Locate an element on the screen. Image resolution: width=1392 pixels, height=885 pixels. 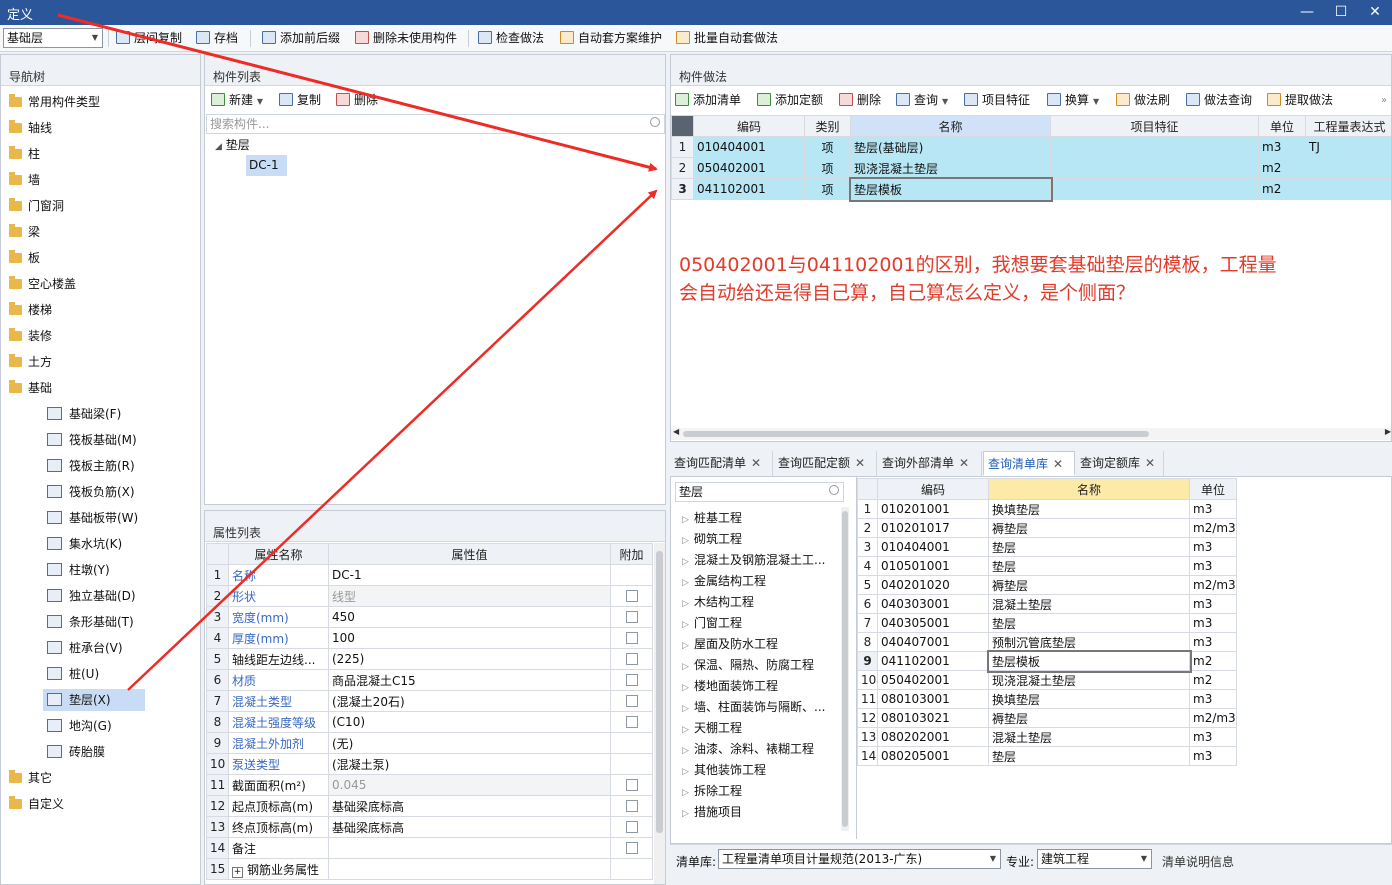
attribute-value: (混凝土泵) is located at coordinates (469, 764).